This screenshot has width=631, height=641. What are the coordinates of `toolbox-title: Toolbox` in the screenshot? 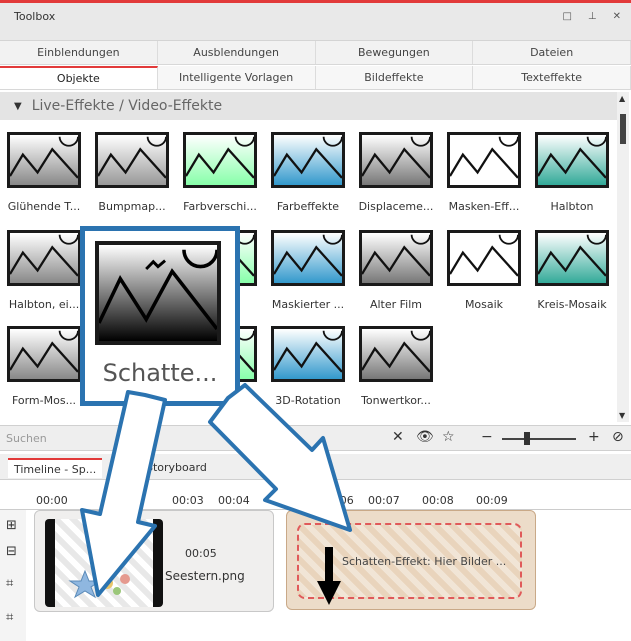 It's located at (35, 16).